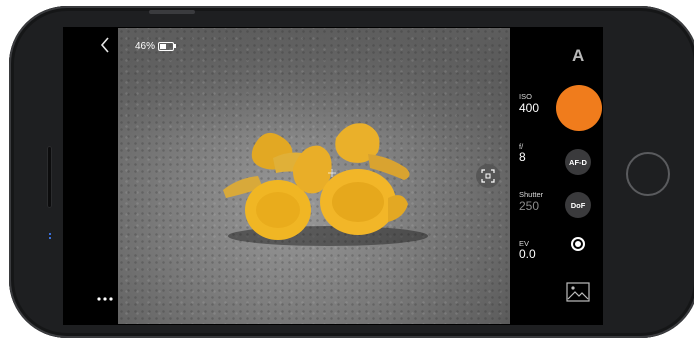  What do you see at coordinates (529, 206) in the screenshot?
I see `shutter-value: 250` at bounding box center [529, 206].